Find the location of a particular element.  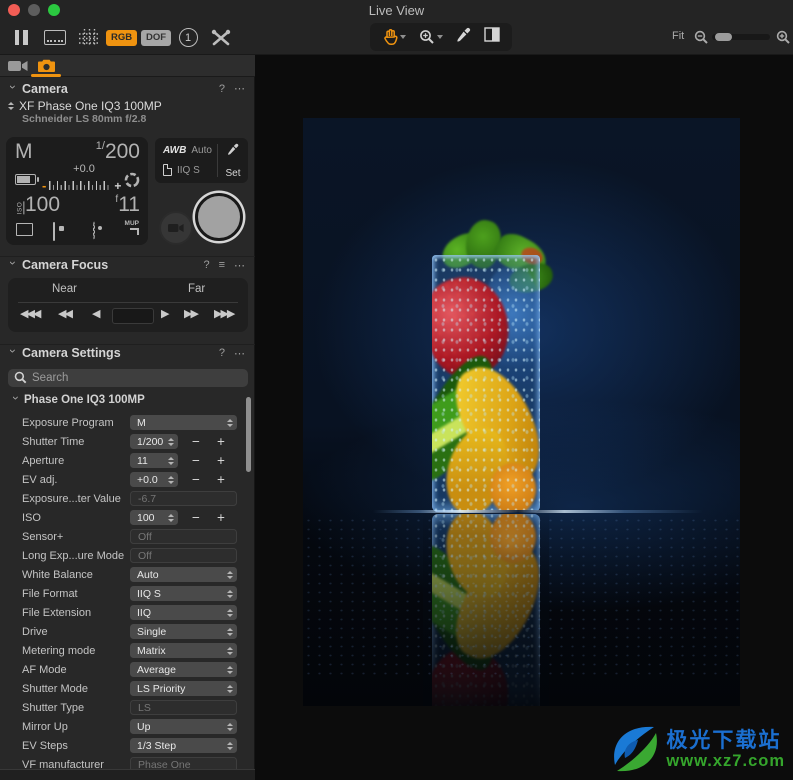

far-label: Far is located at coordinates (197, 289).